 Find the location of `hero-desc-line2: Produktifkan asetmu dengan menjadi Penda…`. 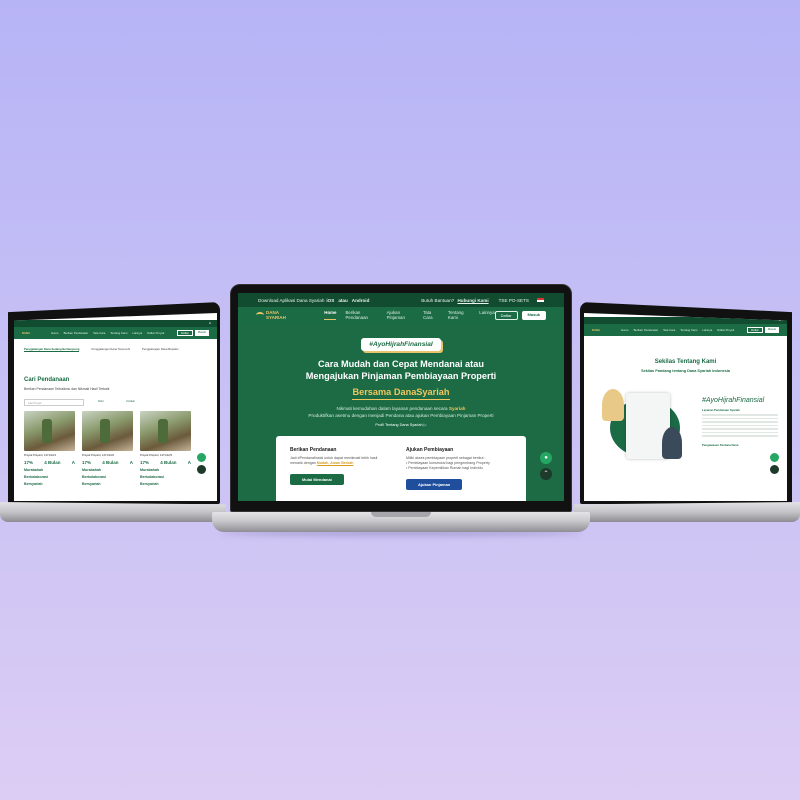

hero-desc-line2: Produktifkan asetmu dengan menjadi Penda… is located at coordinates (401, 415).